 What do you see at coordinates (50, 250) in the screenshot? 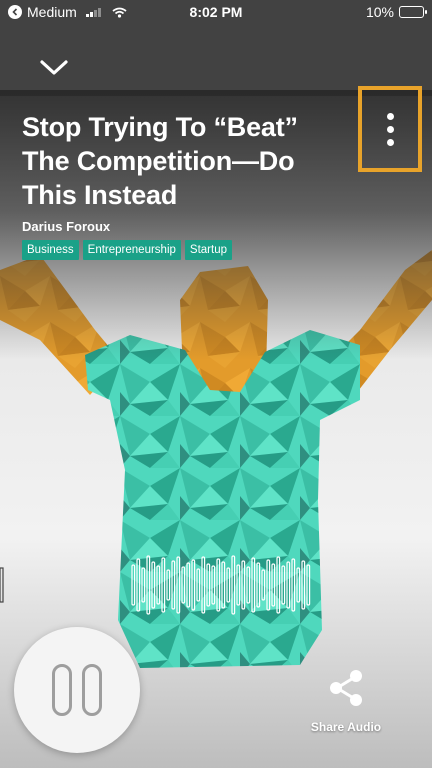
I see `tag-business: Business` at bounding box center [50, 250].